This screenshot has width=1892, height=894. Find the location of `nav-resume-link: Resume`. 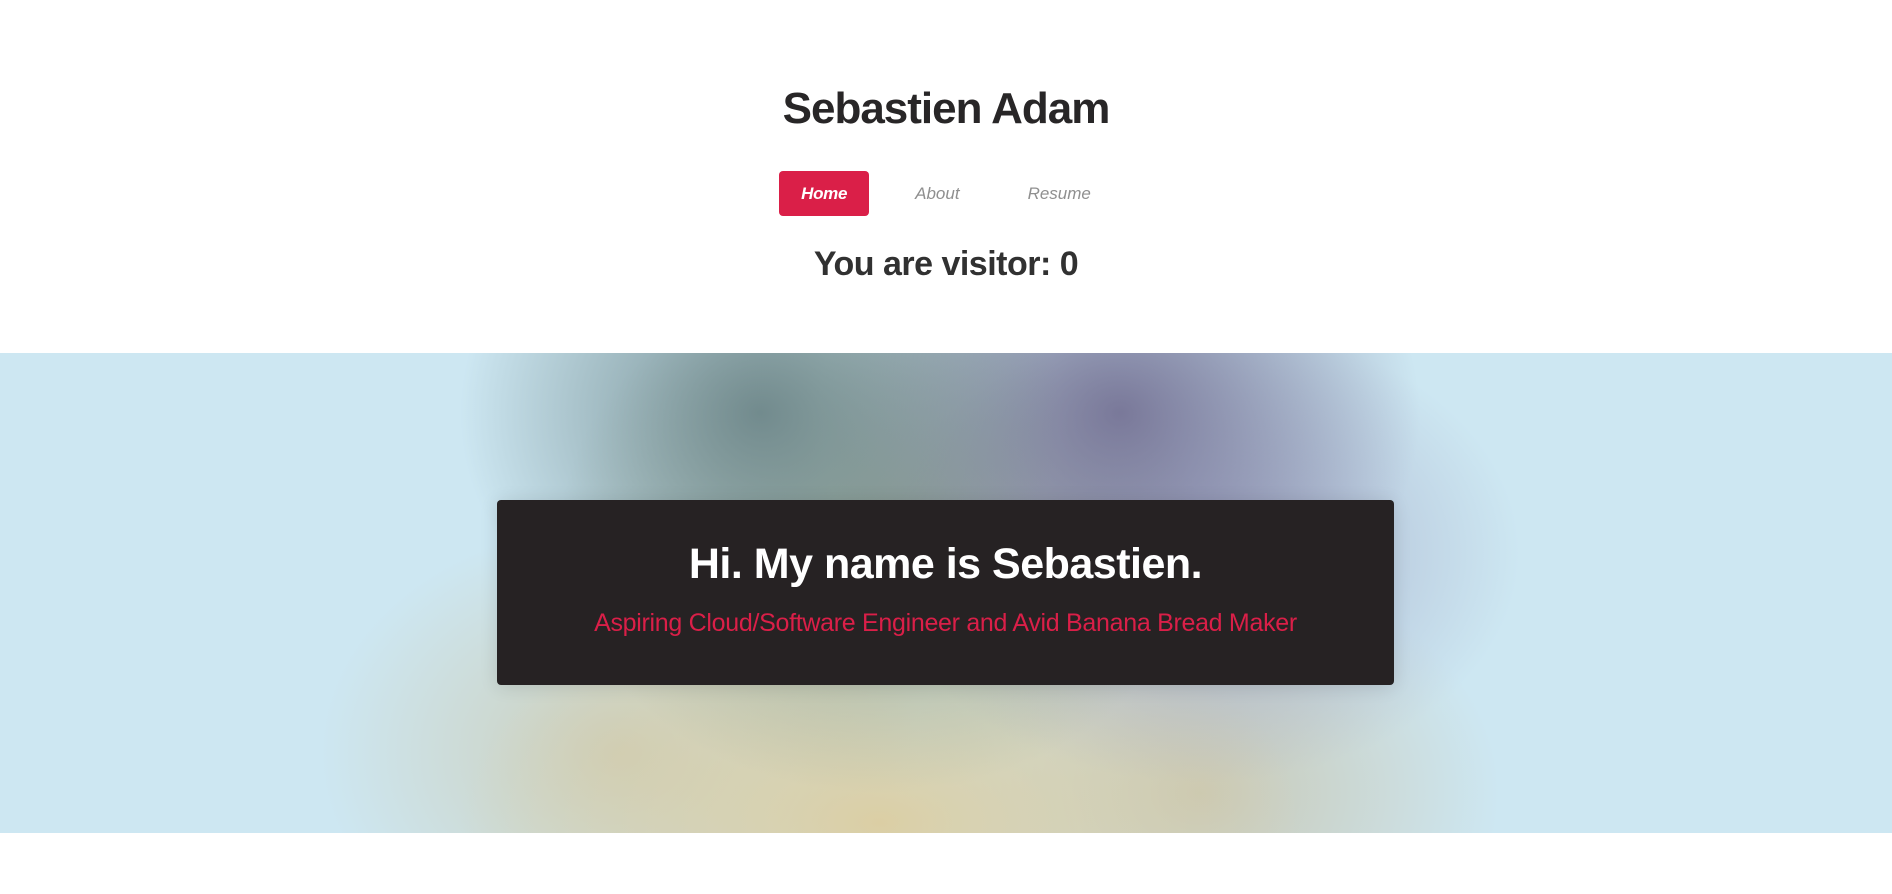

nav-resume-link: Resume is located at coordinates (1059, 193).